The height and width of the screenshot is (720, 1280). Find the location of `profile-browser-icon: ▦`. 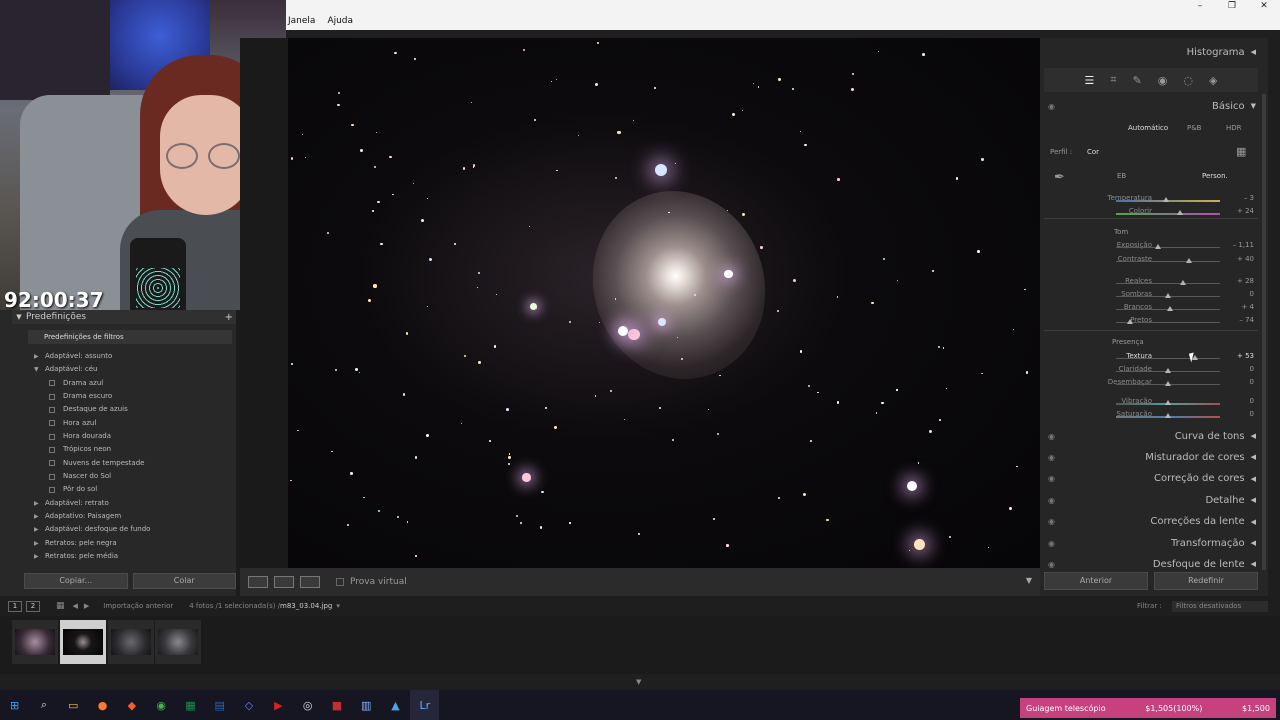

profile-browser-icon: ▦ is located at coordinates (1241, 151).